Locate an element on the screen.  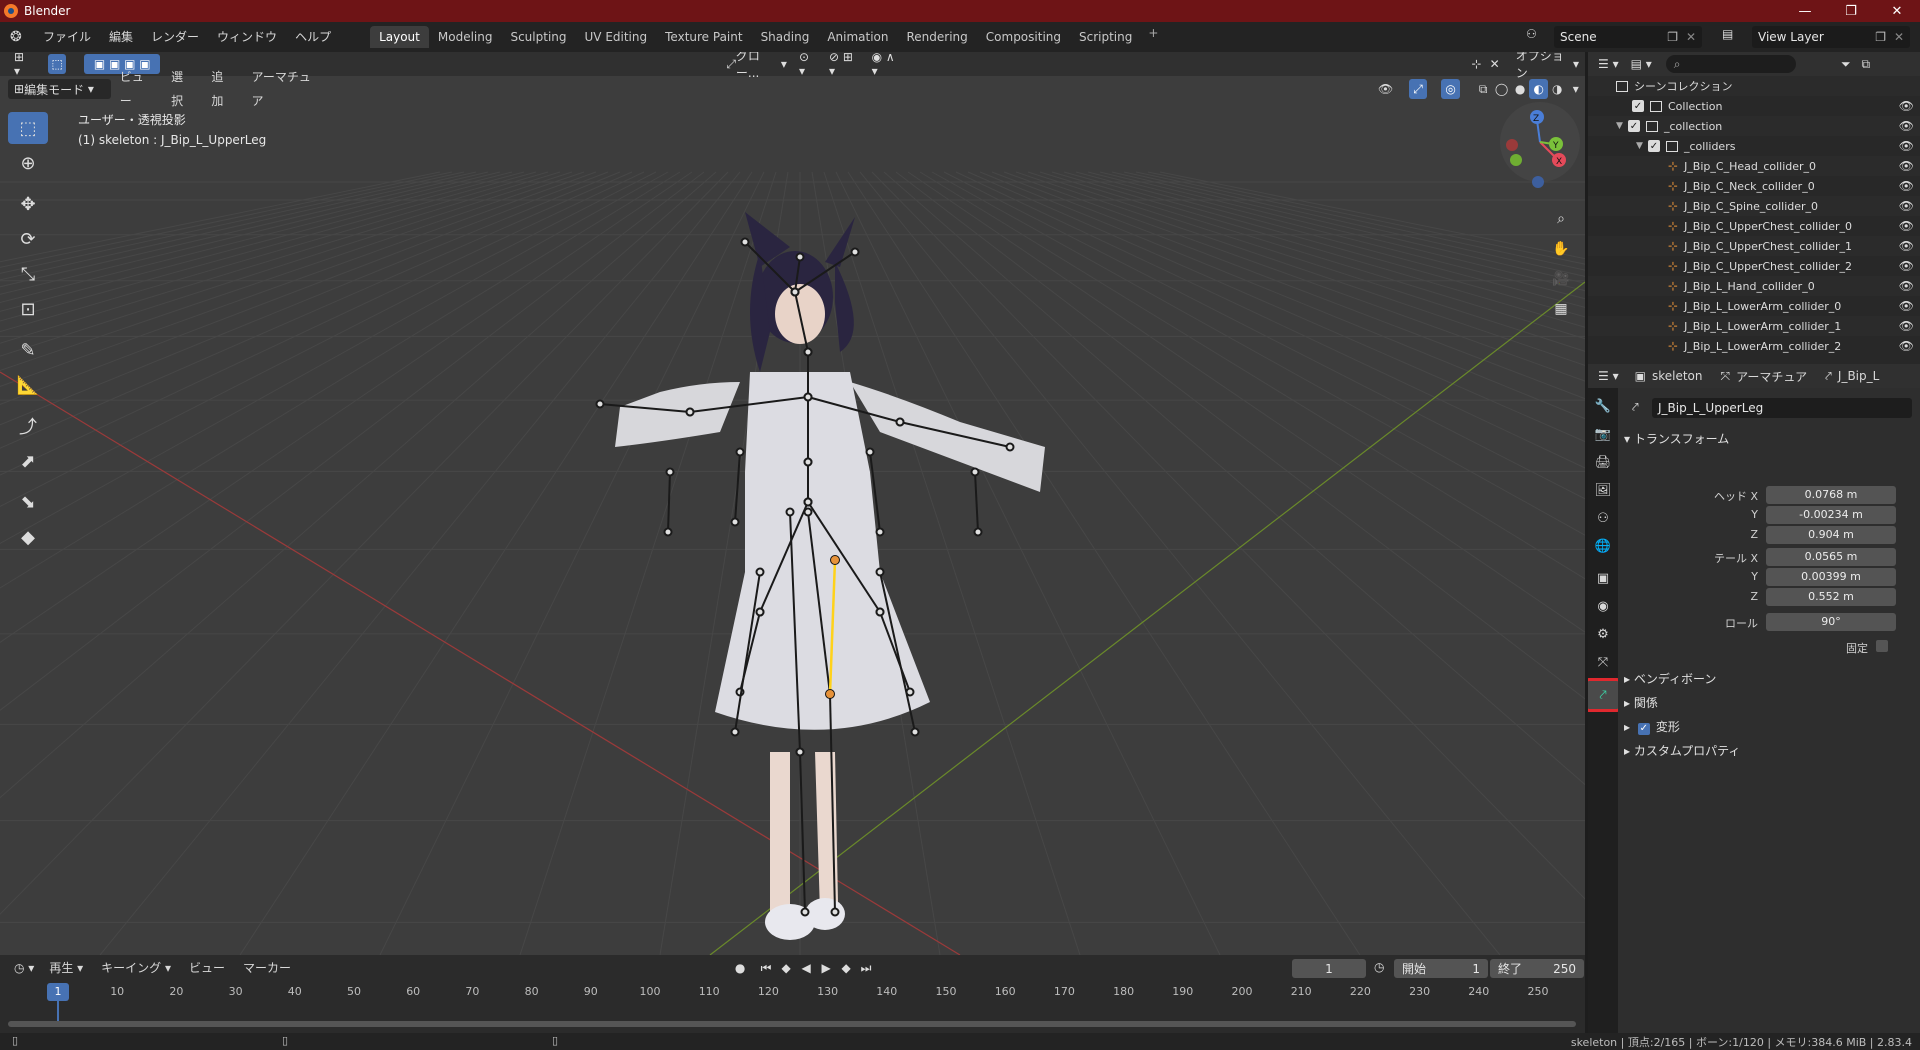
outliner-editor-type: ☰ ▾ is located at coordinates (1608, 64).